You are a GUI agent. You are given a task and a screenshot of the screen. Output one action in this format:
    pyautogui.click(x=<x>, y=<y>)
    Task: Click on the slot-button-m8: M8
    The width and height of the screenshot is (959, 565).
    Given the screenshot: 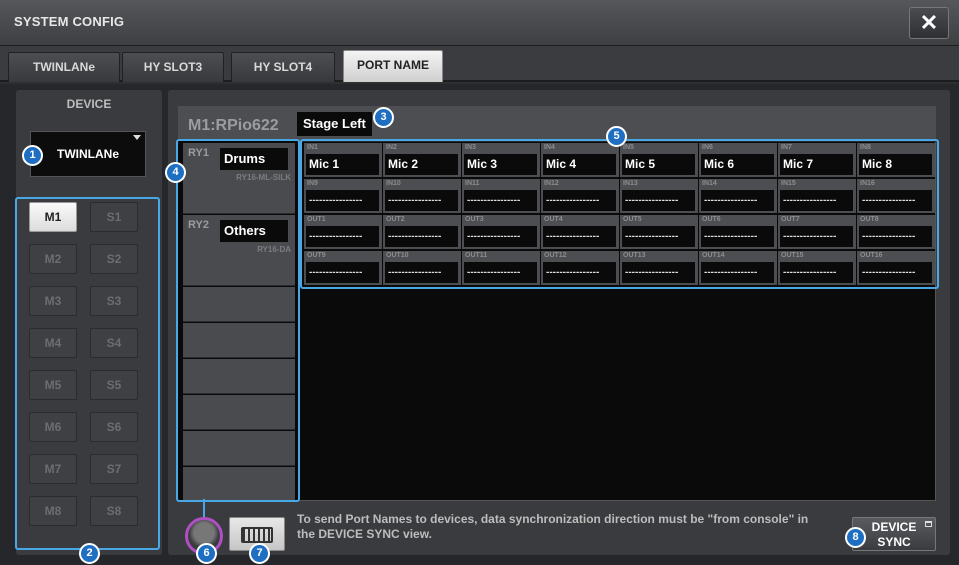 What is the action you would take?
    pyautogui.click(x=53, y=511)
    